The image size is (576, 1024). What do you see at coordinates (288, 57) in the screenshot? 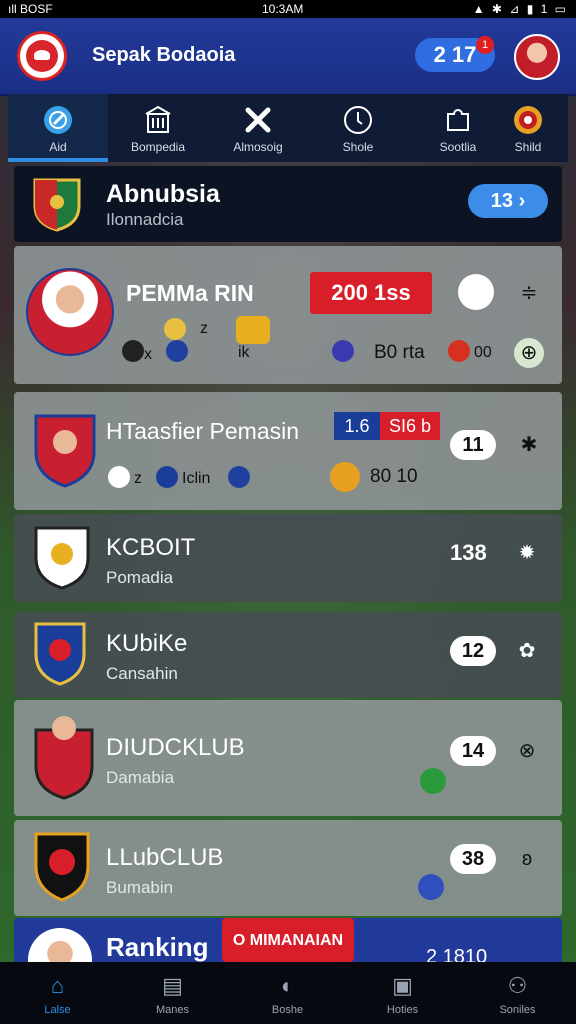
I see `app-header: Sepak Bodaoia 2 17 1` at bounding box center [288, 57].